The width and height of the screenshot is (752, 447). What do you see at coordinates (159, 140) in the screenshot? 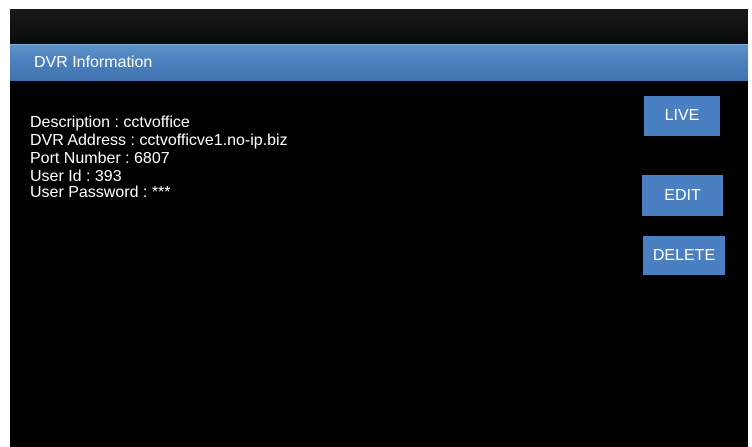
I see `dvr-address-text: DVR Address : cctvofficve1.no-ip.biz` at bounding box center [159, 140].